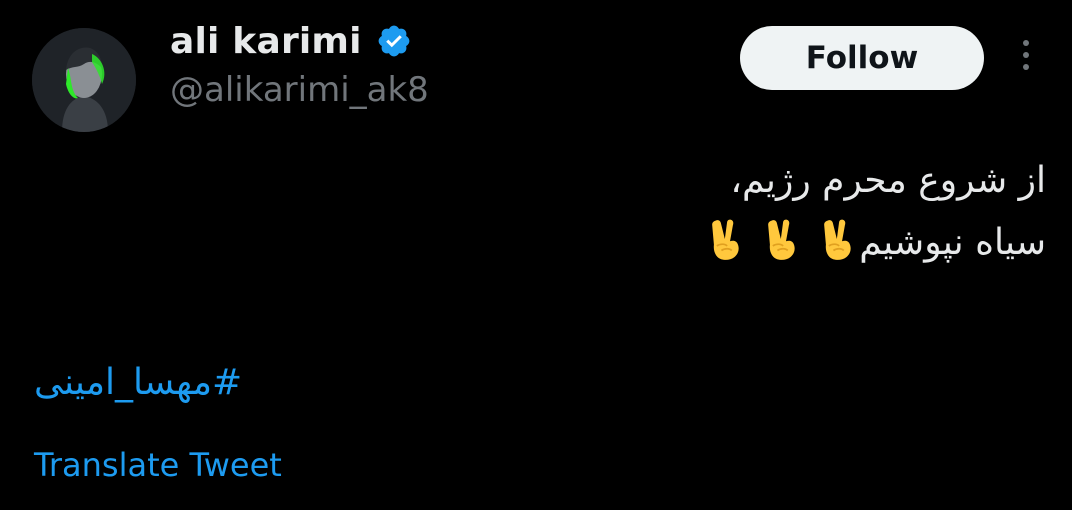  What do you see at coordinates (952, 242) in the screenshot?
I see `tweet-line-2-text: سیاه نپوشیم` at bounding box center [952, 242].